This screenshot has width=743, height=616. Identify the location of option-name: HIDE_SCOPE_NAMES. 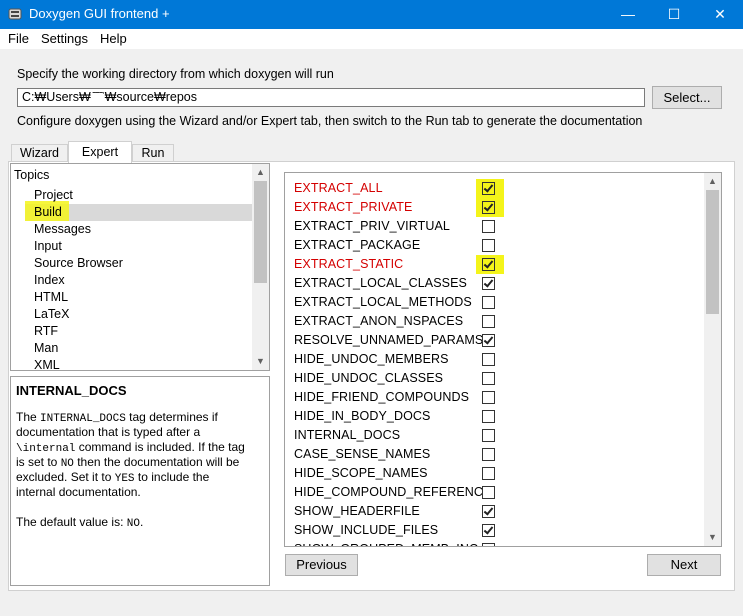
(361, 473).